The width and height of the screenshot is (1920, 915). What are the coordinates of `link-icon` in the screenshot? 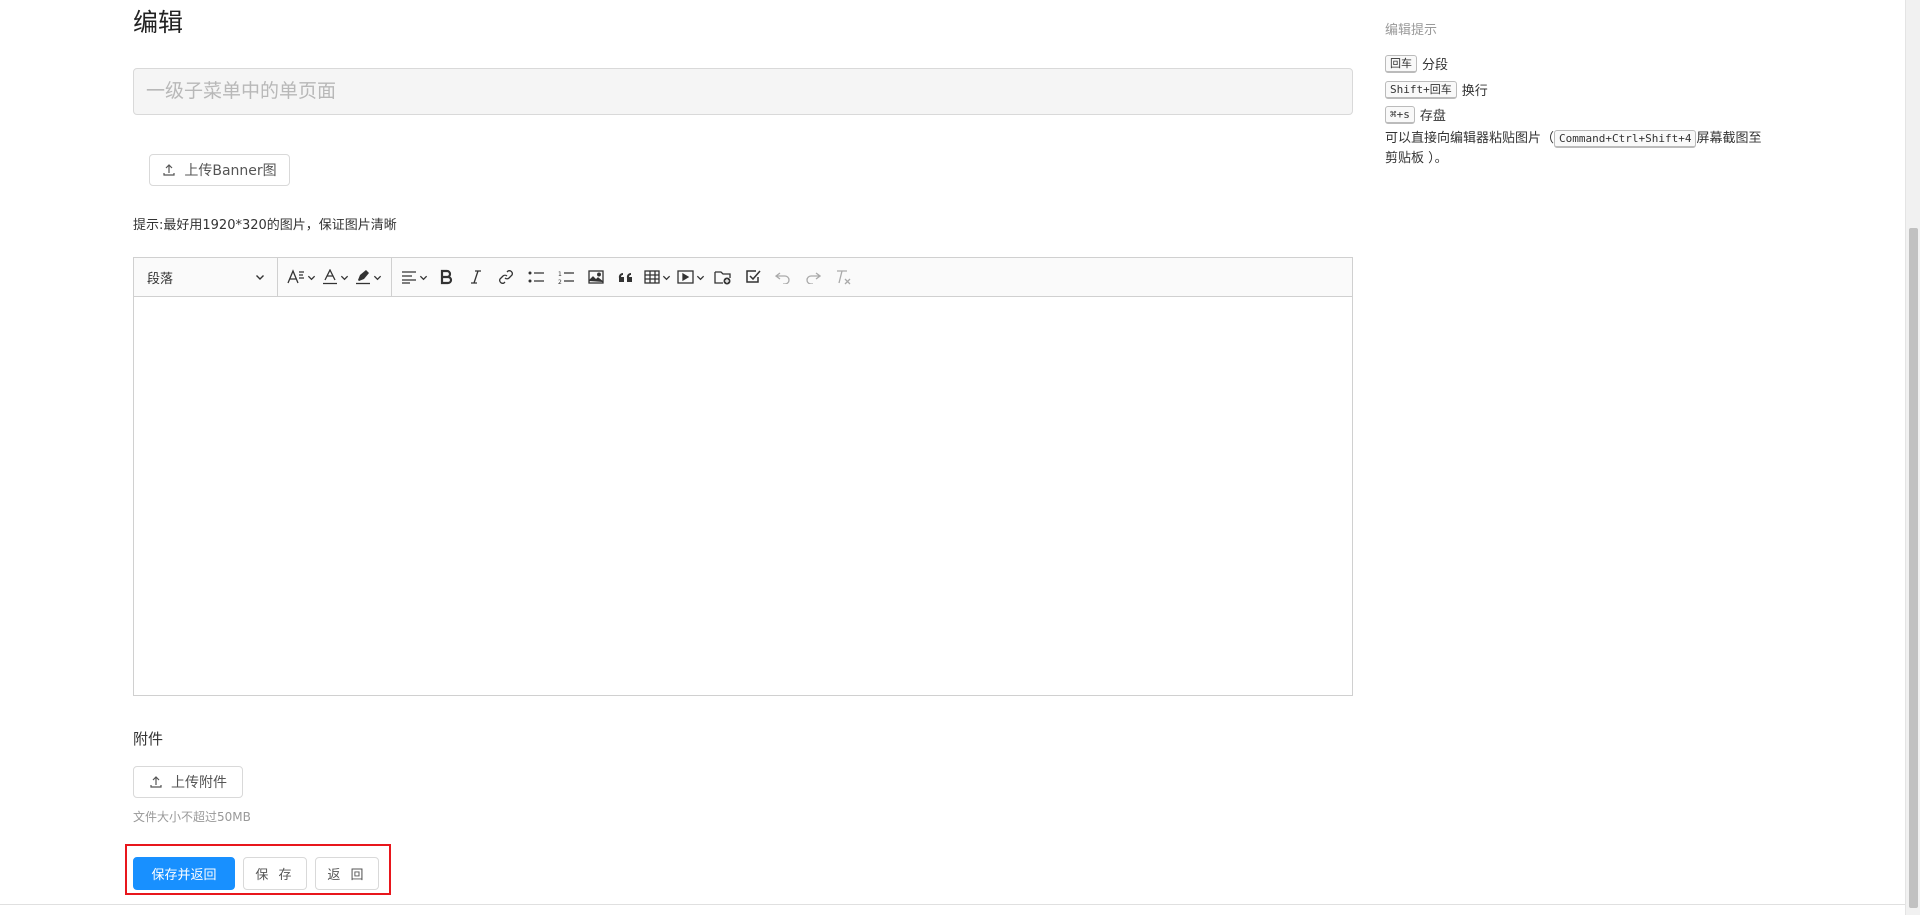 It's located at (506, 277).